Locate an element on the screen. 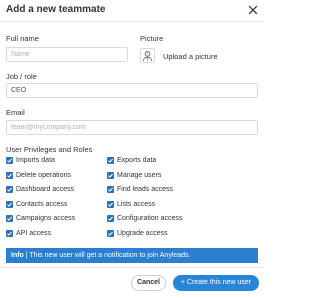 The width and height of the screenshot is (320, 298). checkbox-label: API access is located at coordinates (34, 233).